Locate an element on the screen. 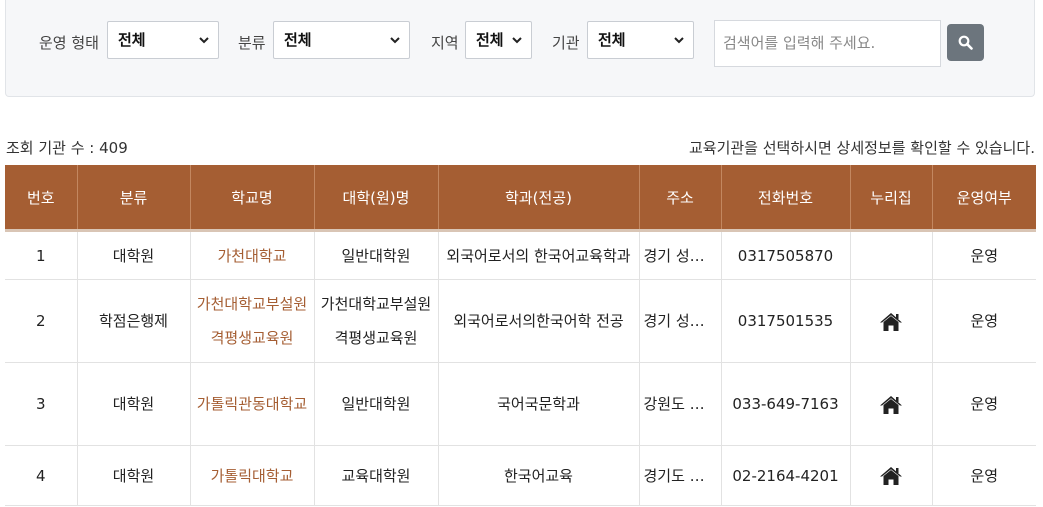 The height and width of the screenshot is (507, 1043). cell-college: 교육대학원 is located at coordinates (376, 475).